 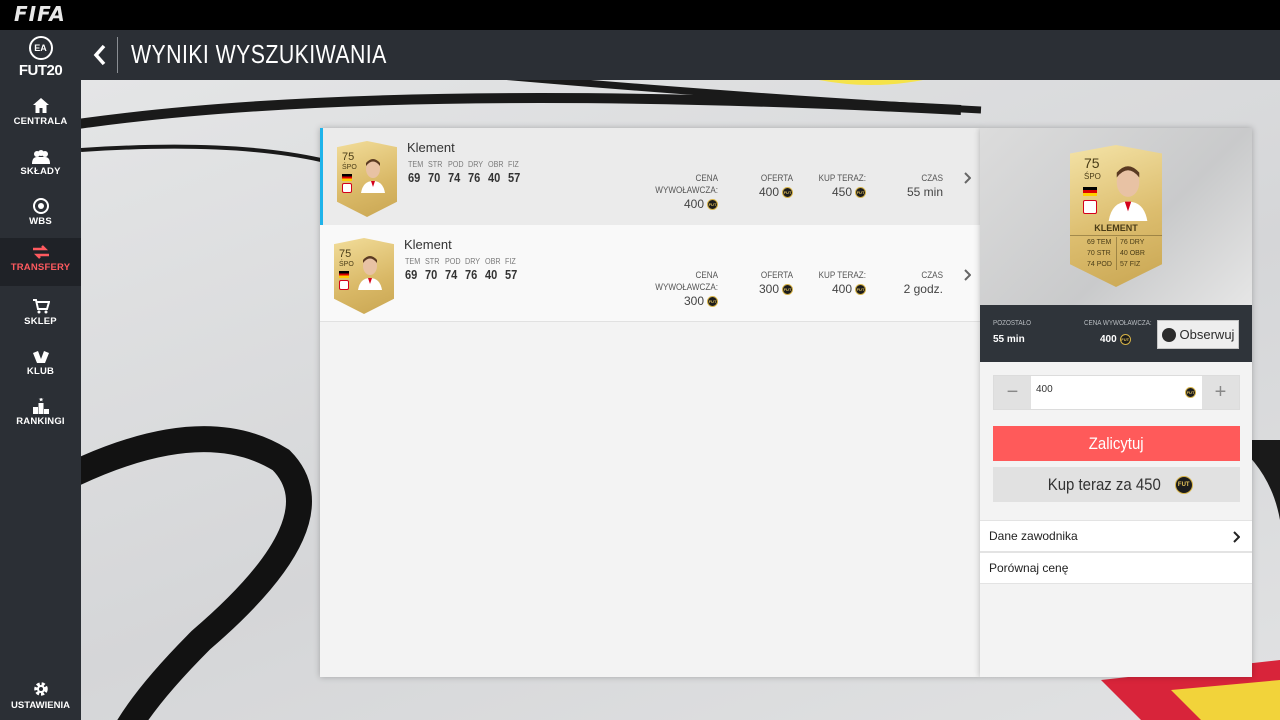 What do you see at coordinates (40, 262) in the screenshot?
I see `sidebar-item-transfery: TRANSFERY` at bounding box center [40, 262].